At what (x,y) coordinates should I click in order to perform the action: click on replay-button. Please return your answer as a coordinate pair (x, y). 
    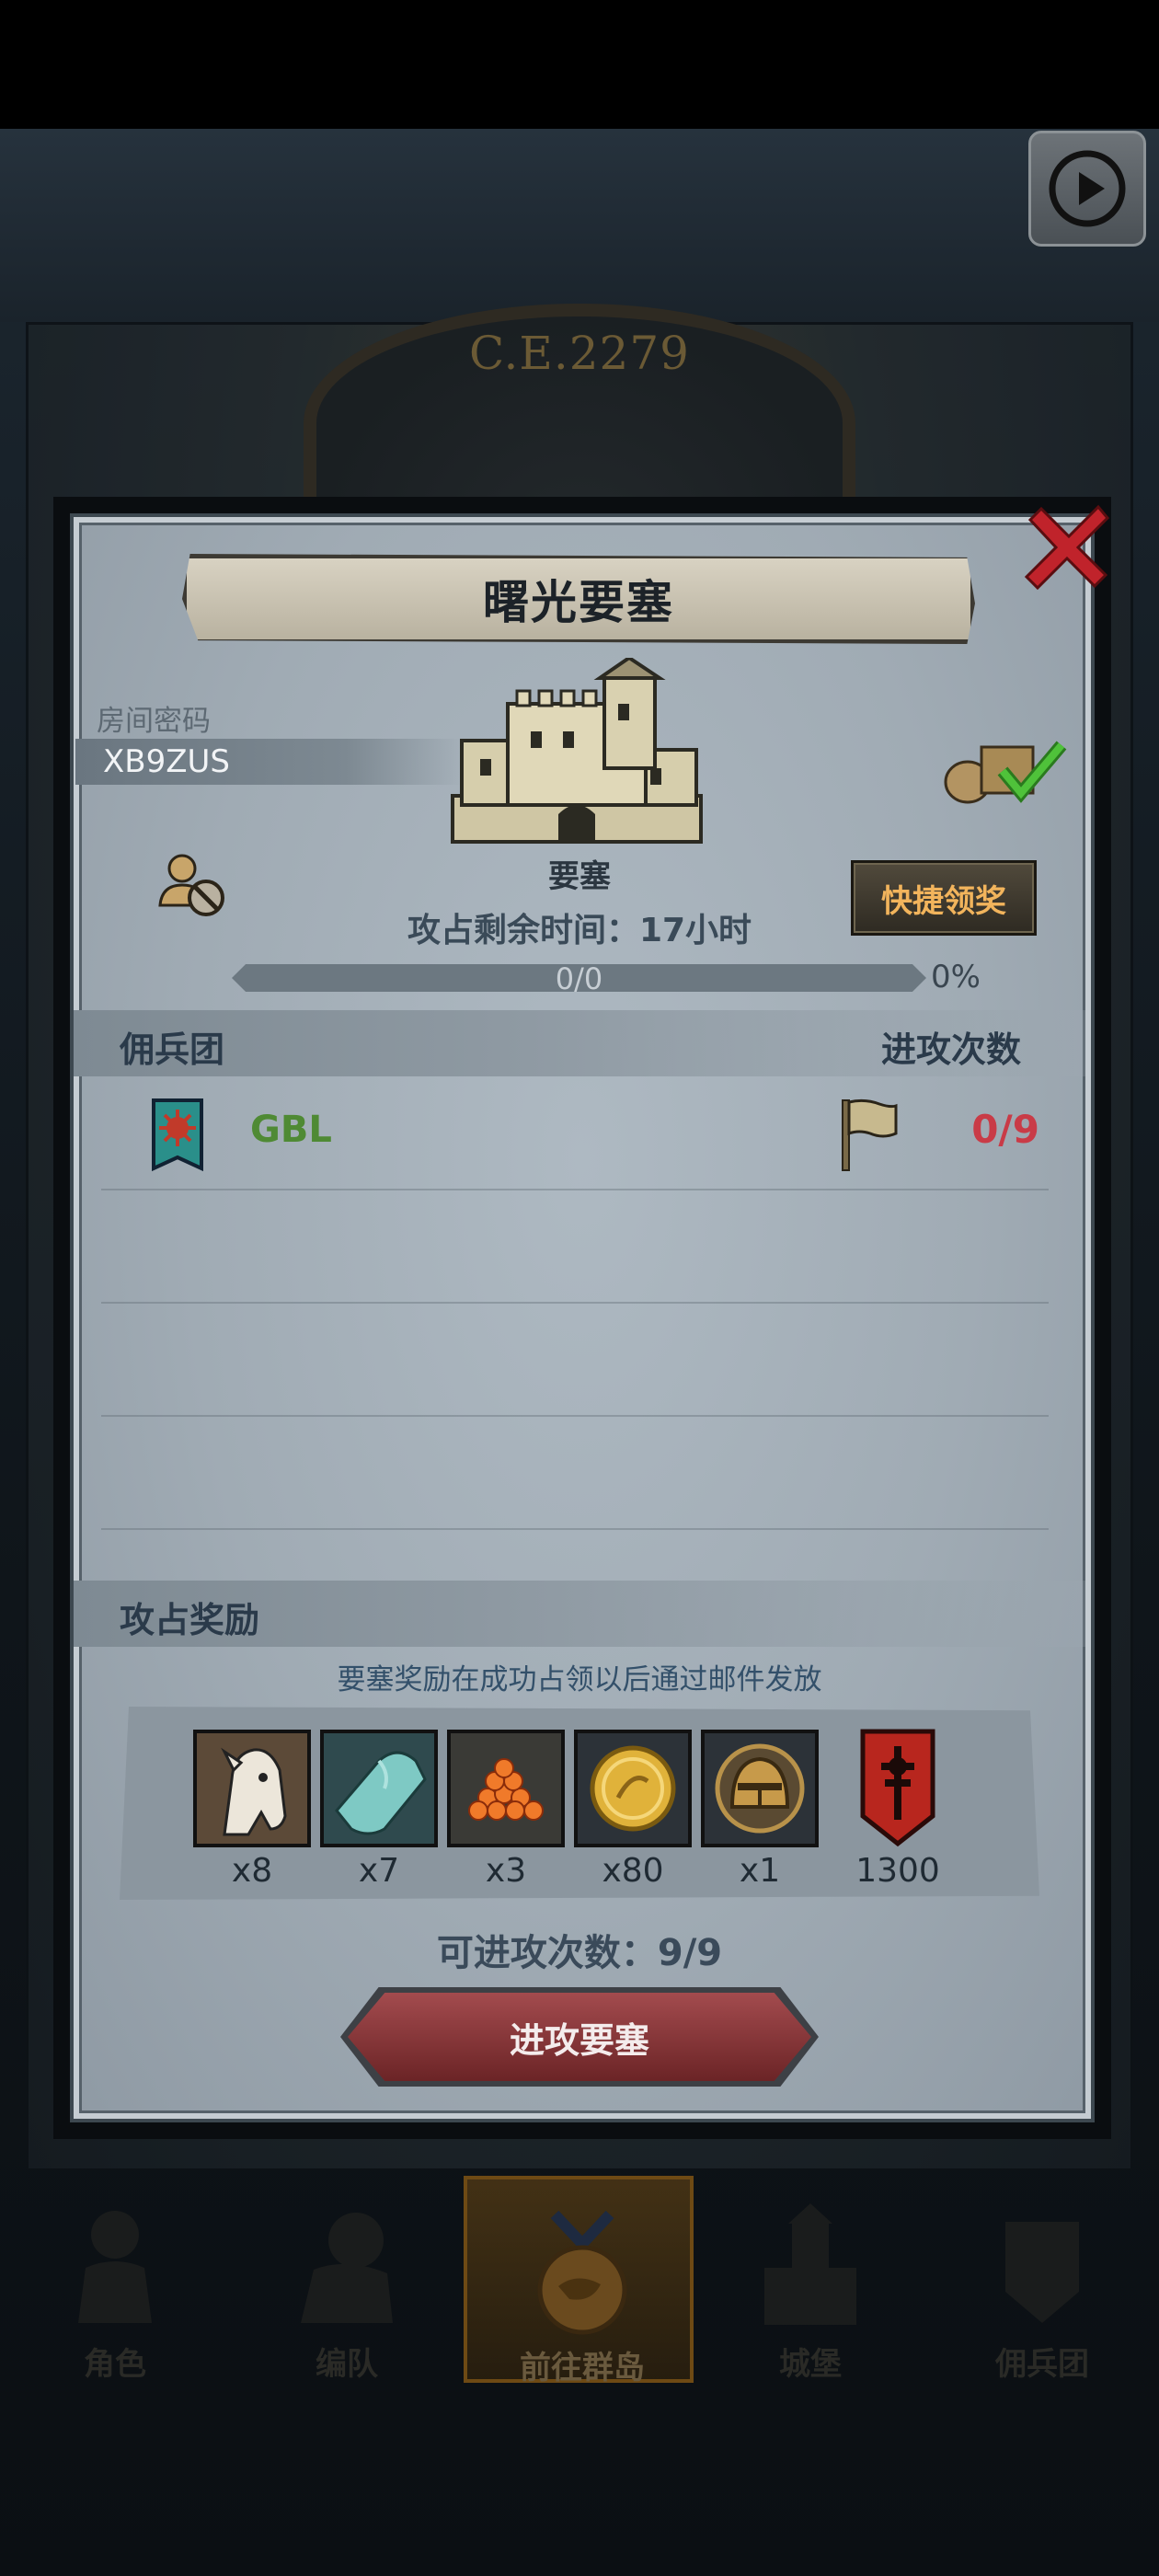
    Looking at the image, I should click on (1087, 189).